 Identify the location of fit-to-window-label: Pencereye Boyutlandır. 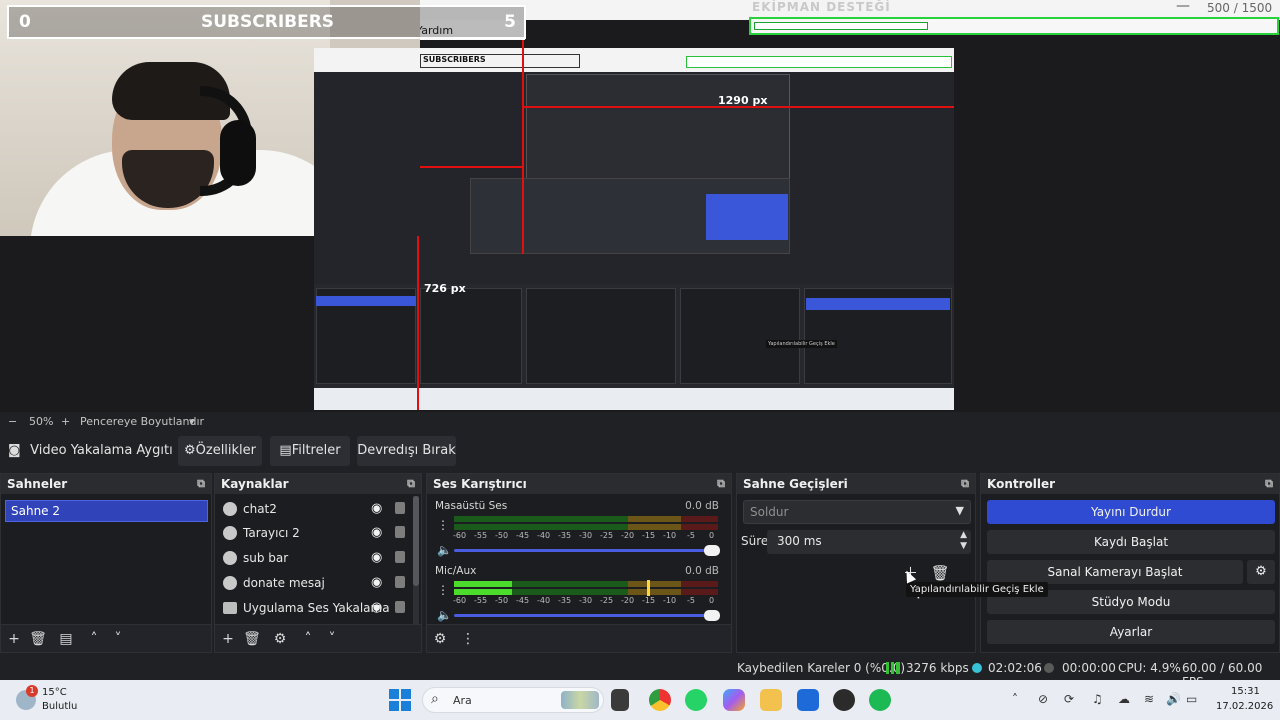
(142, 421).